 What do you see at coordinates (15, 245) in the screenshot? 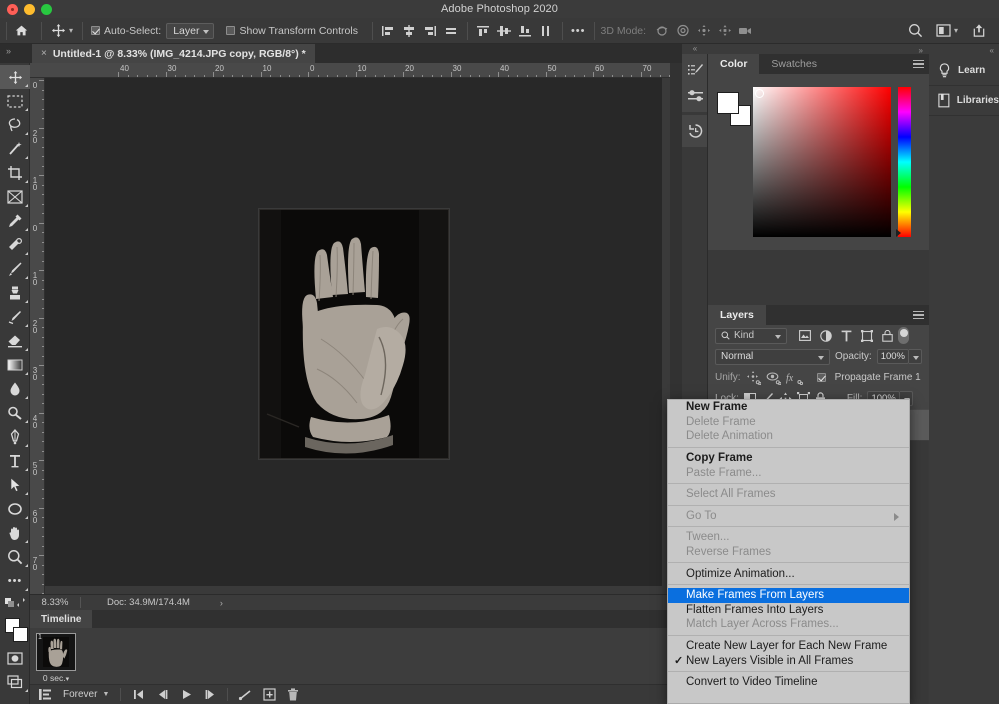
I see `spot-healing-brush-tool` at bounding box center [15, 245].